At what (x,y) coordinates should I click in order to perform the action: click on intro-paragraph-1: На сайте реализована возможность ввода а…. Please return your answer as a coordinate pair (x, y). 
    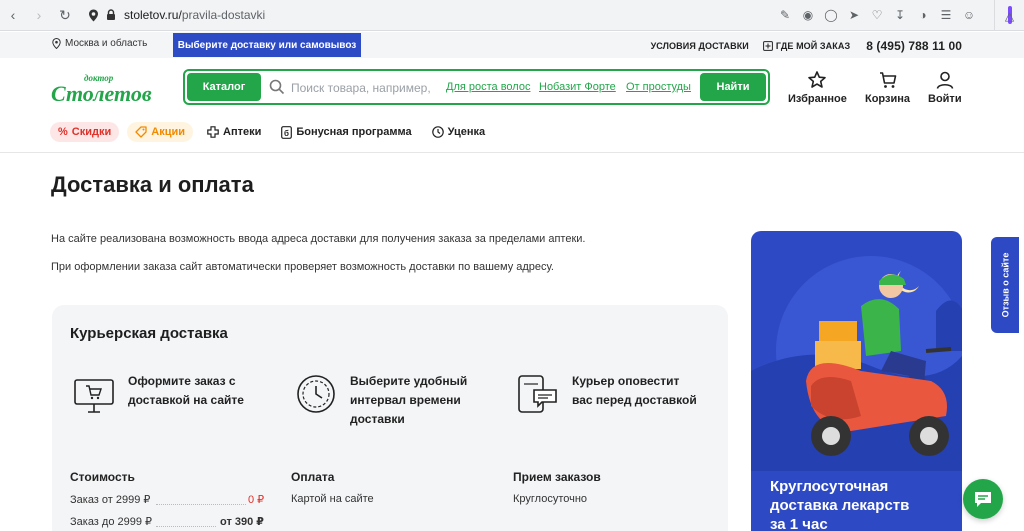
    Looking at the image, I should click on (318, 239).